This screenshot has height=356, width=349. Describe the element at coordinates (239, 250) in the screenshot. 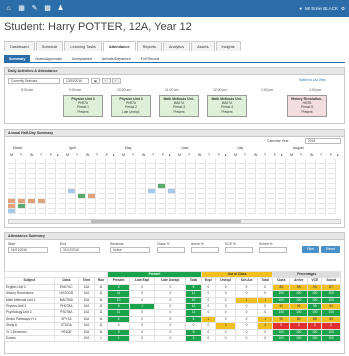

I see `vce-pct-select` at that location.